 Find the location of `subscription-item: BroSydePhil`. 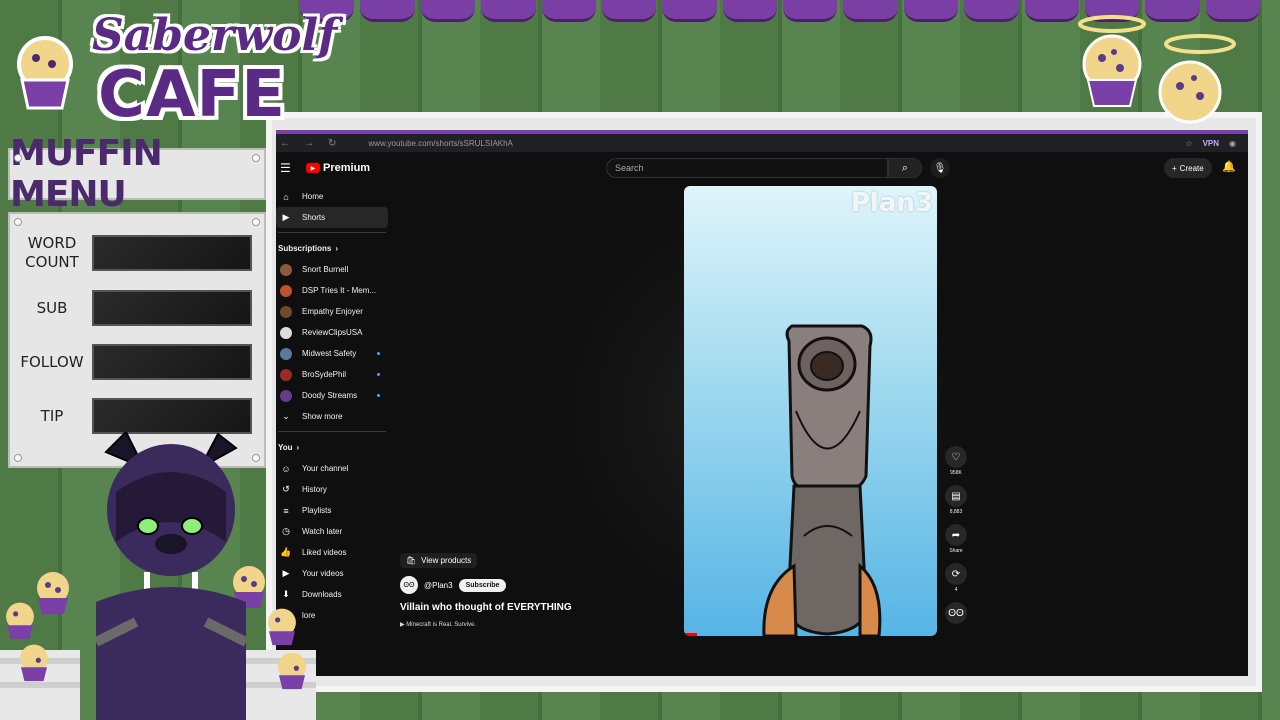

subscription-item: BroSydePhil is located at coordinates (332, 374).